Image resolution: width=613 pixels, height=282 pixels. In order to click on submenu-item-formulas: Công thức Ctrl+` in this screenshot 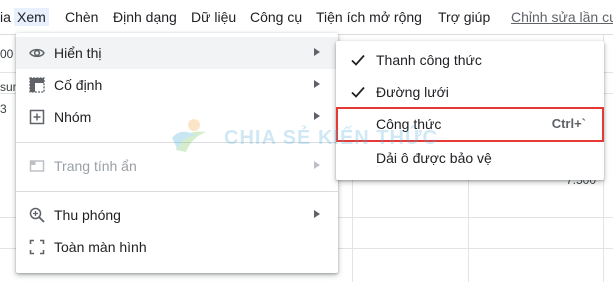, I will do `click(470, 124)`.